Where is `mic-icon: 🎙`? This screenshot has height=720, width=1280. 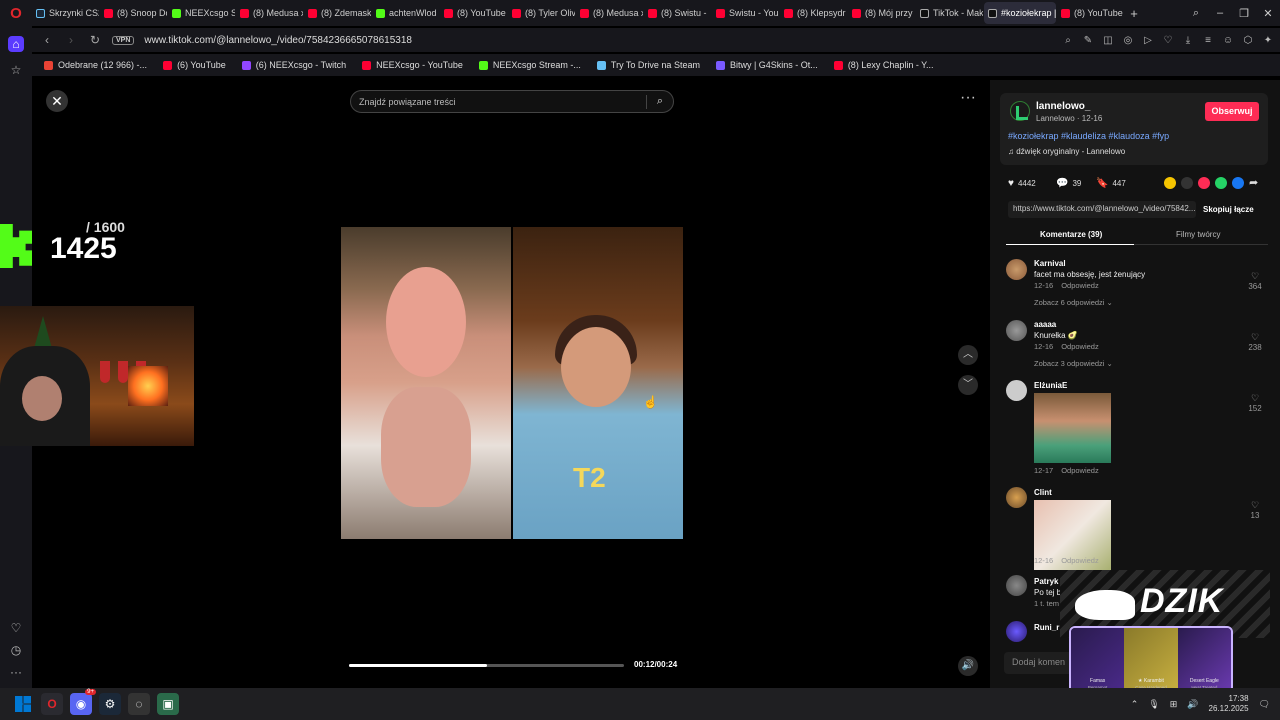 mic-icon: 🎙 is located at coordinates (1153, 704).